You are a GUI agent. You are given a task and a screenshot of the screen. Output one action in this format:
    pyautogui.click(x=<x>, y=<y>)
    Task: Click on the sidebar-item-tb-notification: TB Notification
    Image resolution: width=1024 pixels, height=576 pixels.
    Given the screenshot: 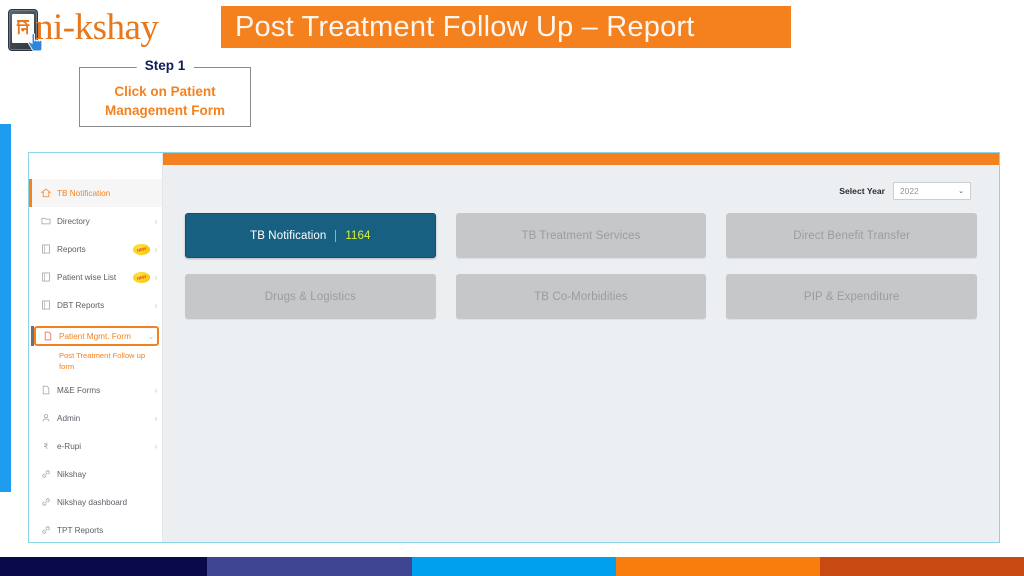 What is the action you would take?
    pyautogui.click(x=95, y=193)
    